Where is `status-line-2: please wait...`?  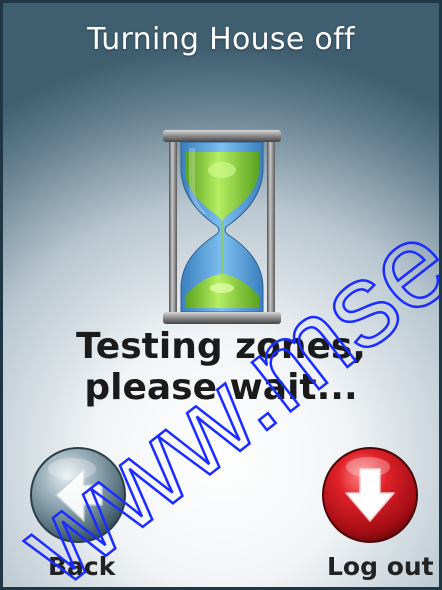
status-line-2: please wait... is located at coordinates (221, 387).